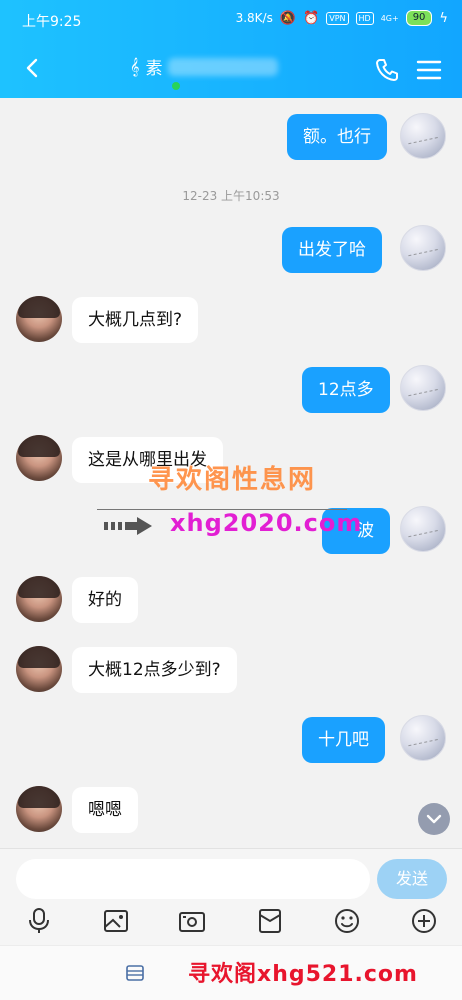 The width and height of the screenshot is (462, 1000). What do you see at coordinates (105, 810) in the screenshot?
I see `message-bubble-received: 嗯嗯` at bounding box center [105, 810].